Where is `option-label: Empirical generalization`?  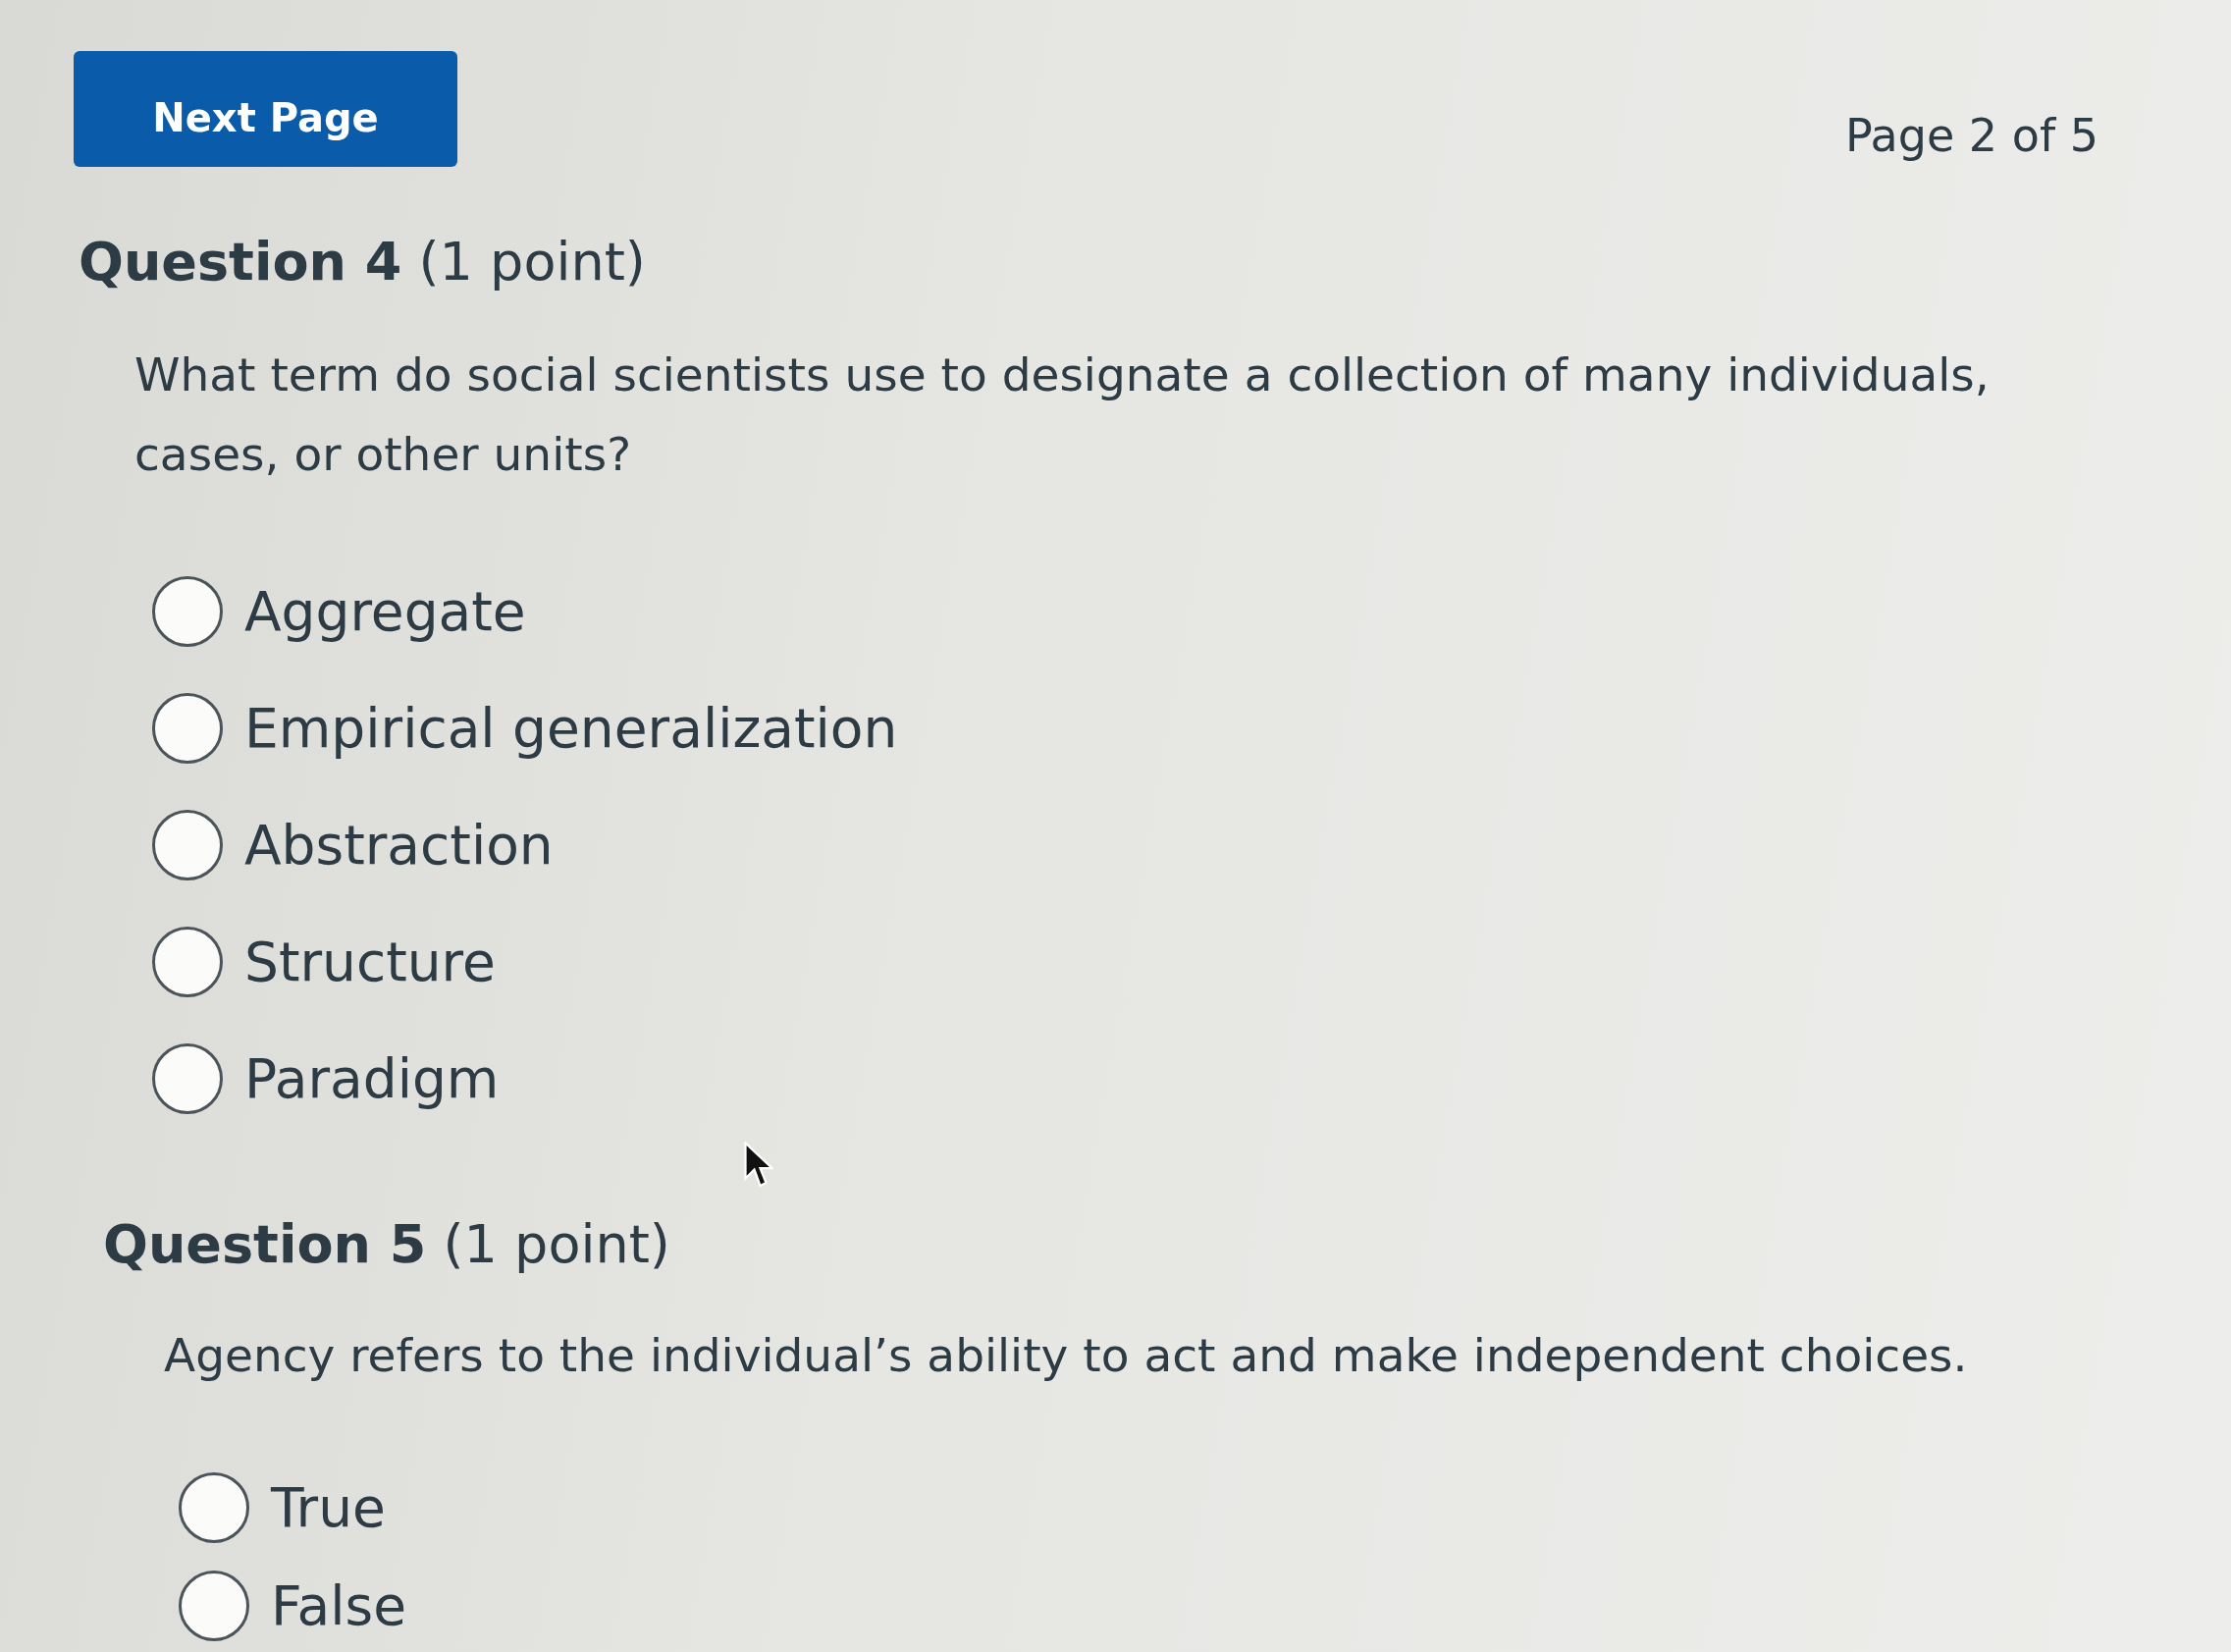 option-label: Empirical generalization is located at coordinates (571, 728).